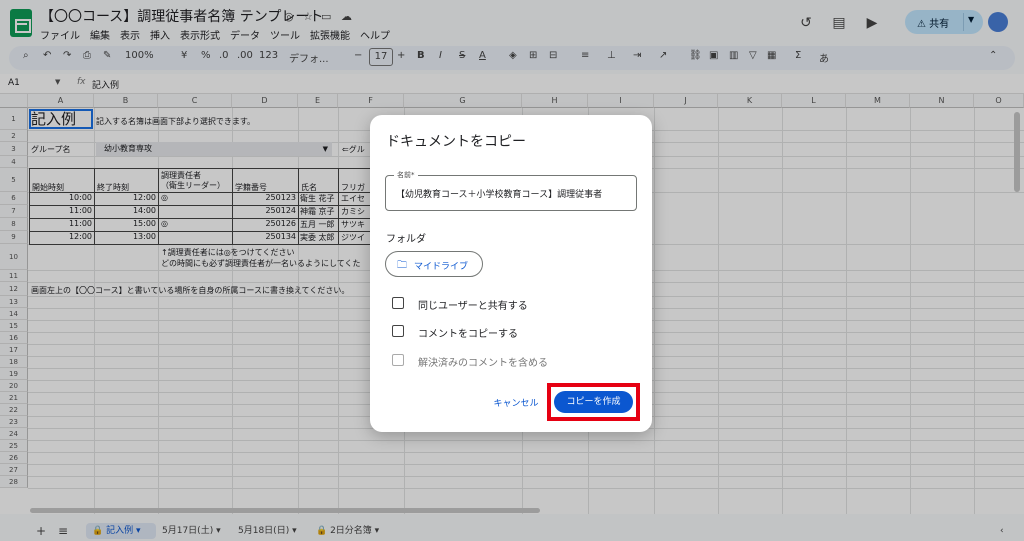  What do you see at coordinates (406, 175) in the screenshot?
I see `name-field-label: 名前*` at bounding box center [406, 175].